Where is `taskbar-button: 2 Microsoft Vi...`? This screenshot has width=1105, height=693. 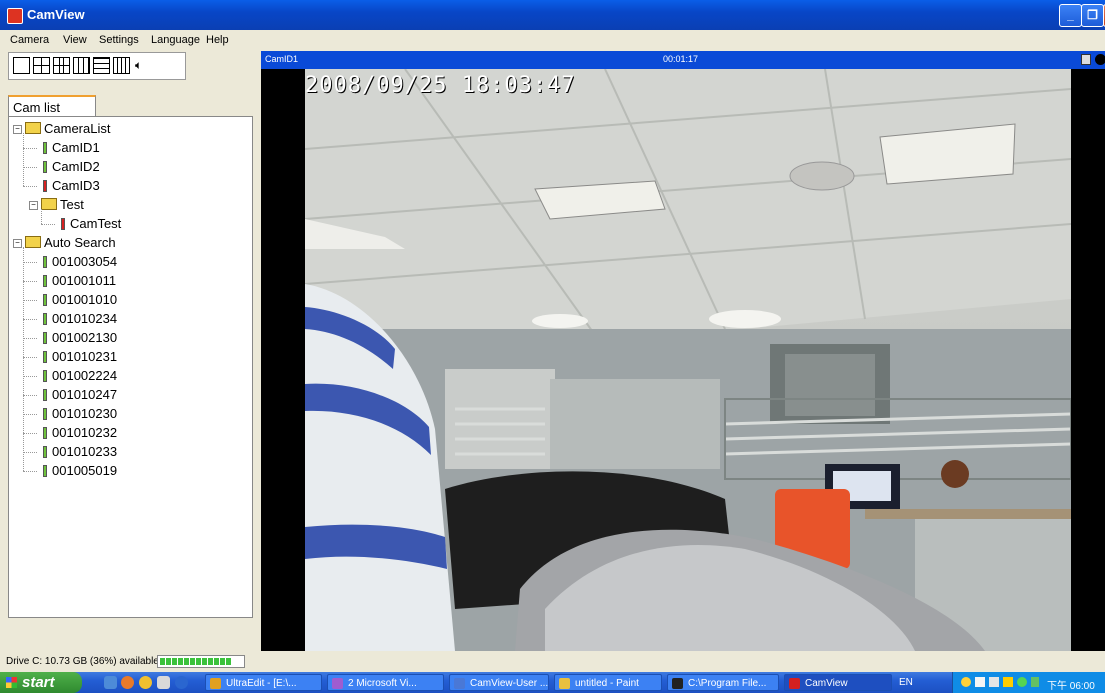
taskbar-button: 2 Microsoft Vi... is located at coordinates (385, 682).